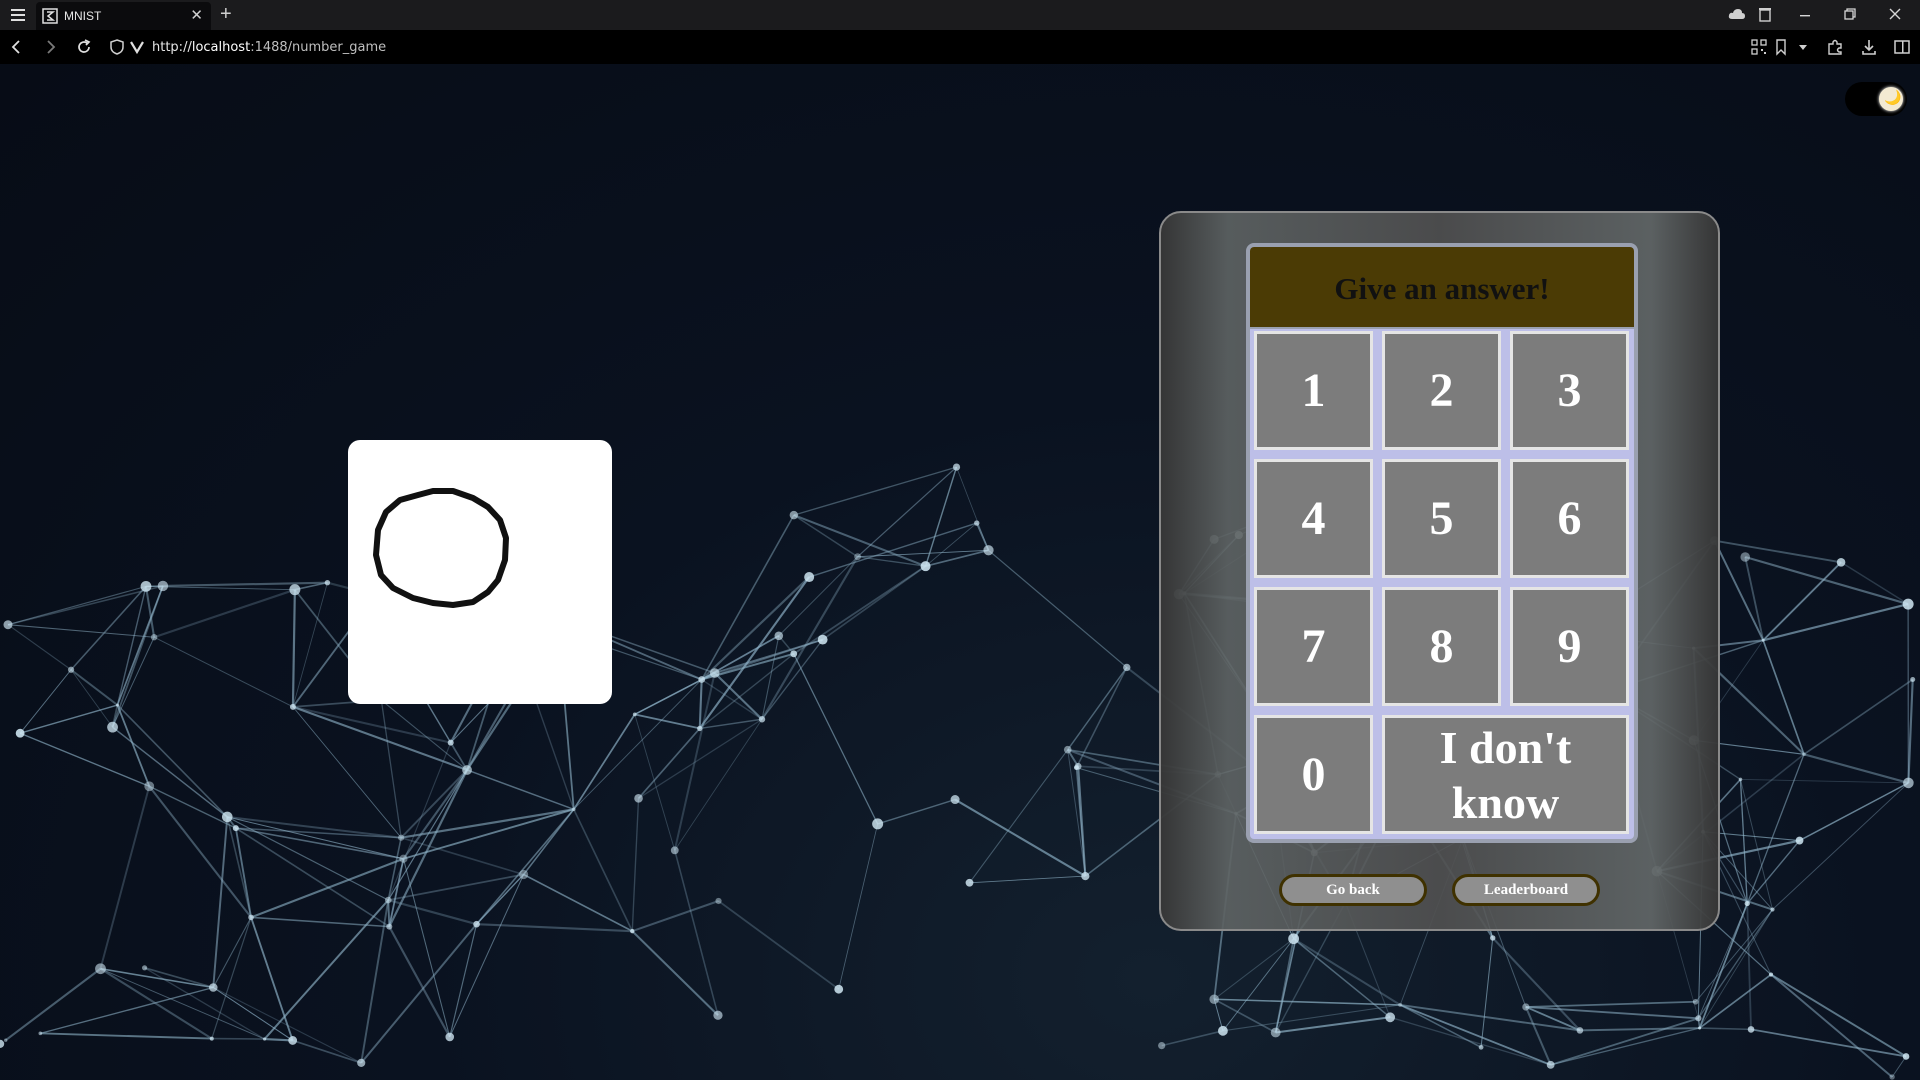 The image size is (1920, 1080). I want to click on drawing-canvas, so click(480, 572).